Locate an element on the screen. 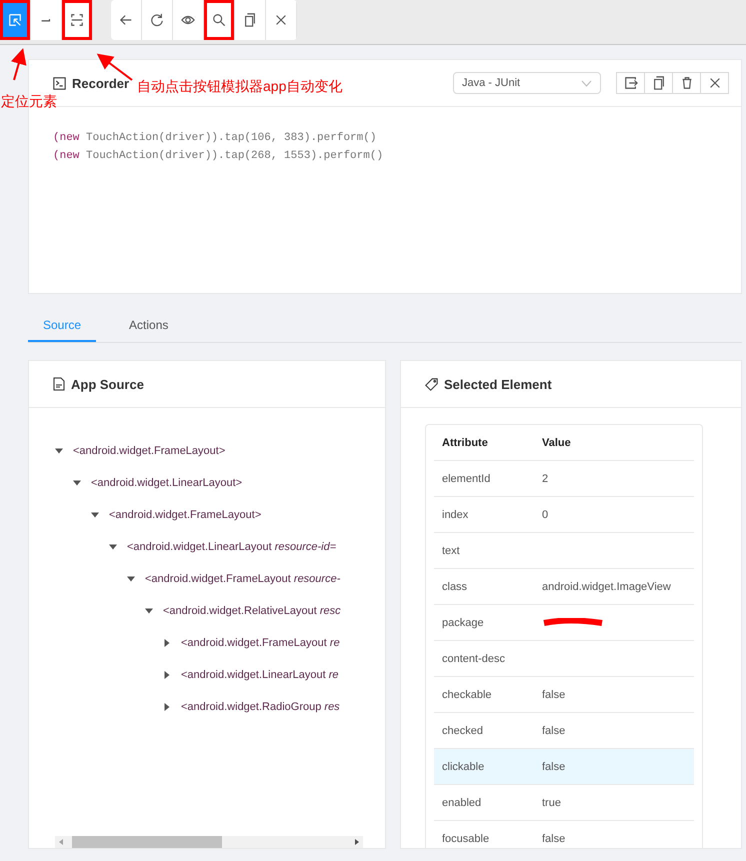  select-element-icon is located at coordinates (15, 20).